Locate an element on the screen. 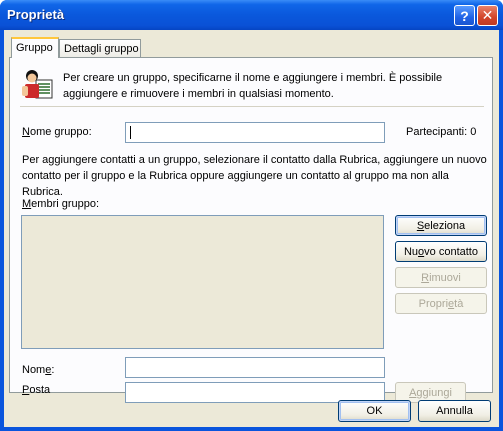  help-button: ? is located at coordinates (464, 15).